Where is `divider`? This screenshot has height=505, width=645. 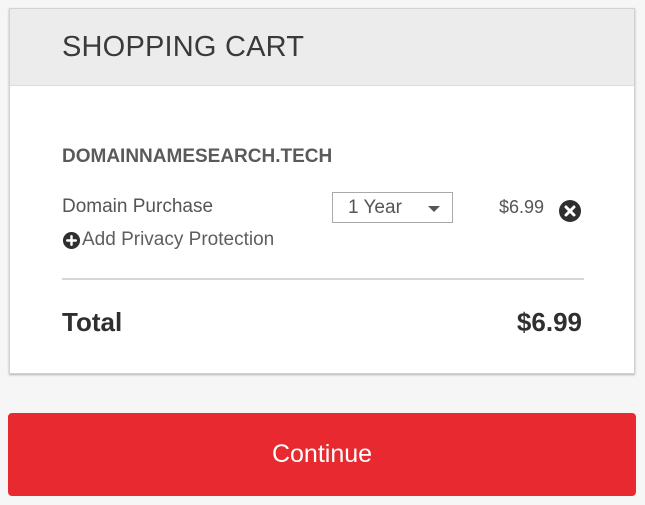 divider is located at coordinates (323, 279).